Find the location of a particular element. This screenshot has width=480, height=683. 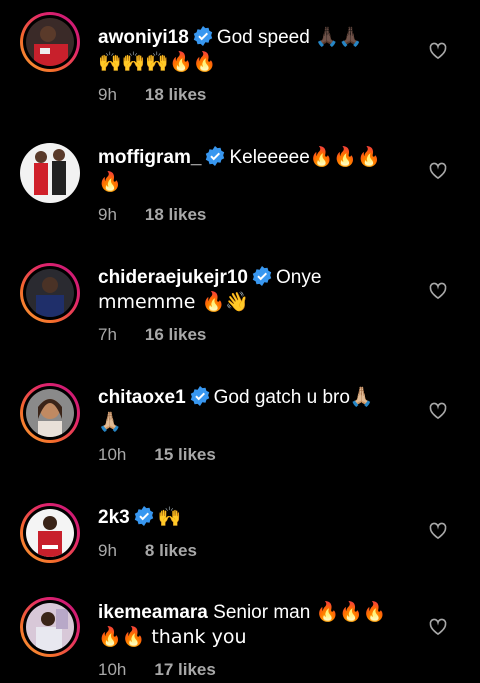

comment-text-line2: 🔥 is located at coordinates (110, 182).